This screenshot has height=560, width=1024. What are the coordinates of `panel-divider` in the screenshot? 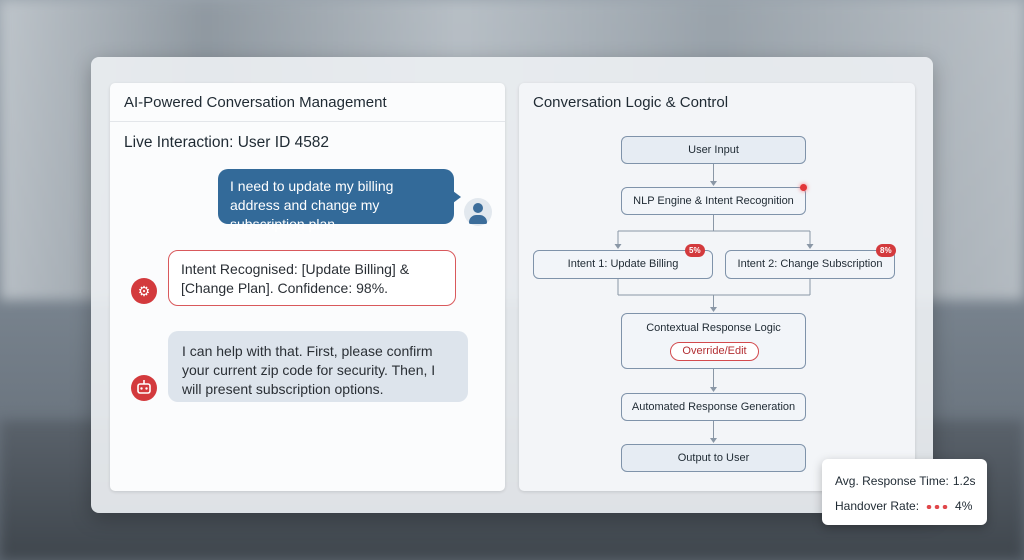 It's located at (307, 121).